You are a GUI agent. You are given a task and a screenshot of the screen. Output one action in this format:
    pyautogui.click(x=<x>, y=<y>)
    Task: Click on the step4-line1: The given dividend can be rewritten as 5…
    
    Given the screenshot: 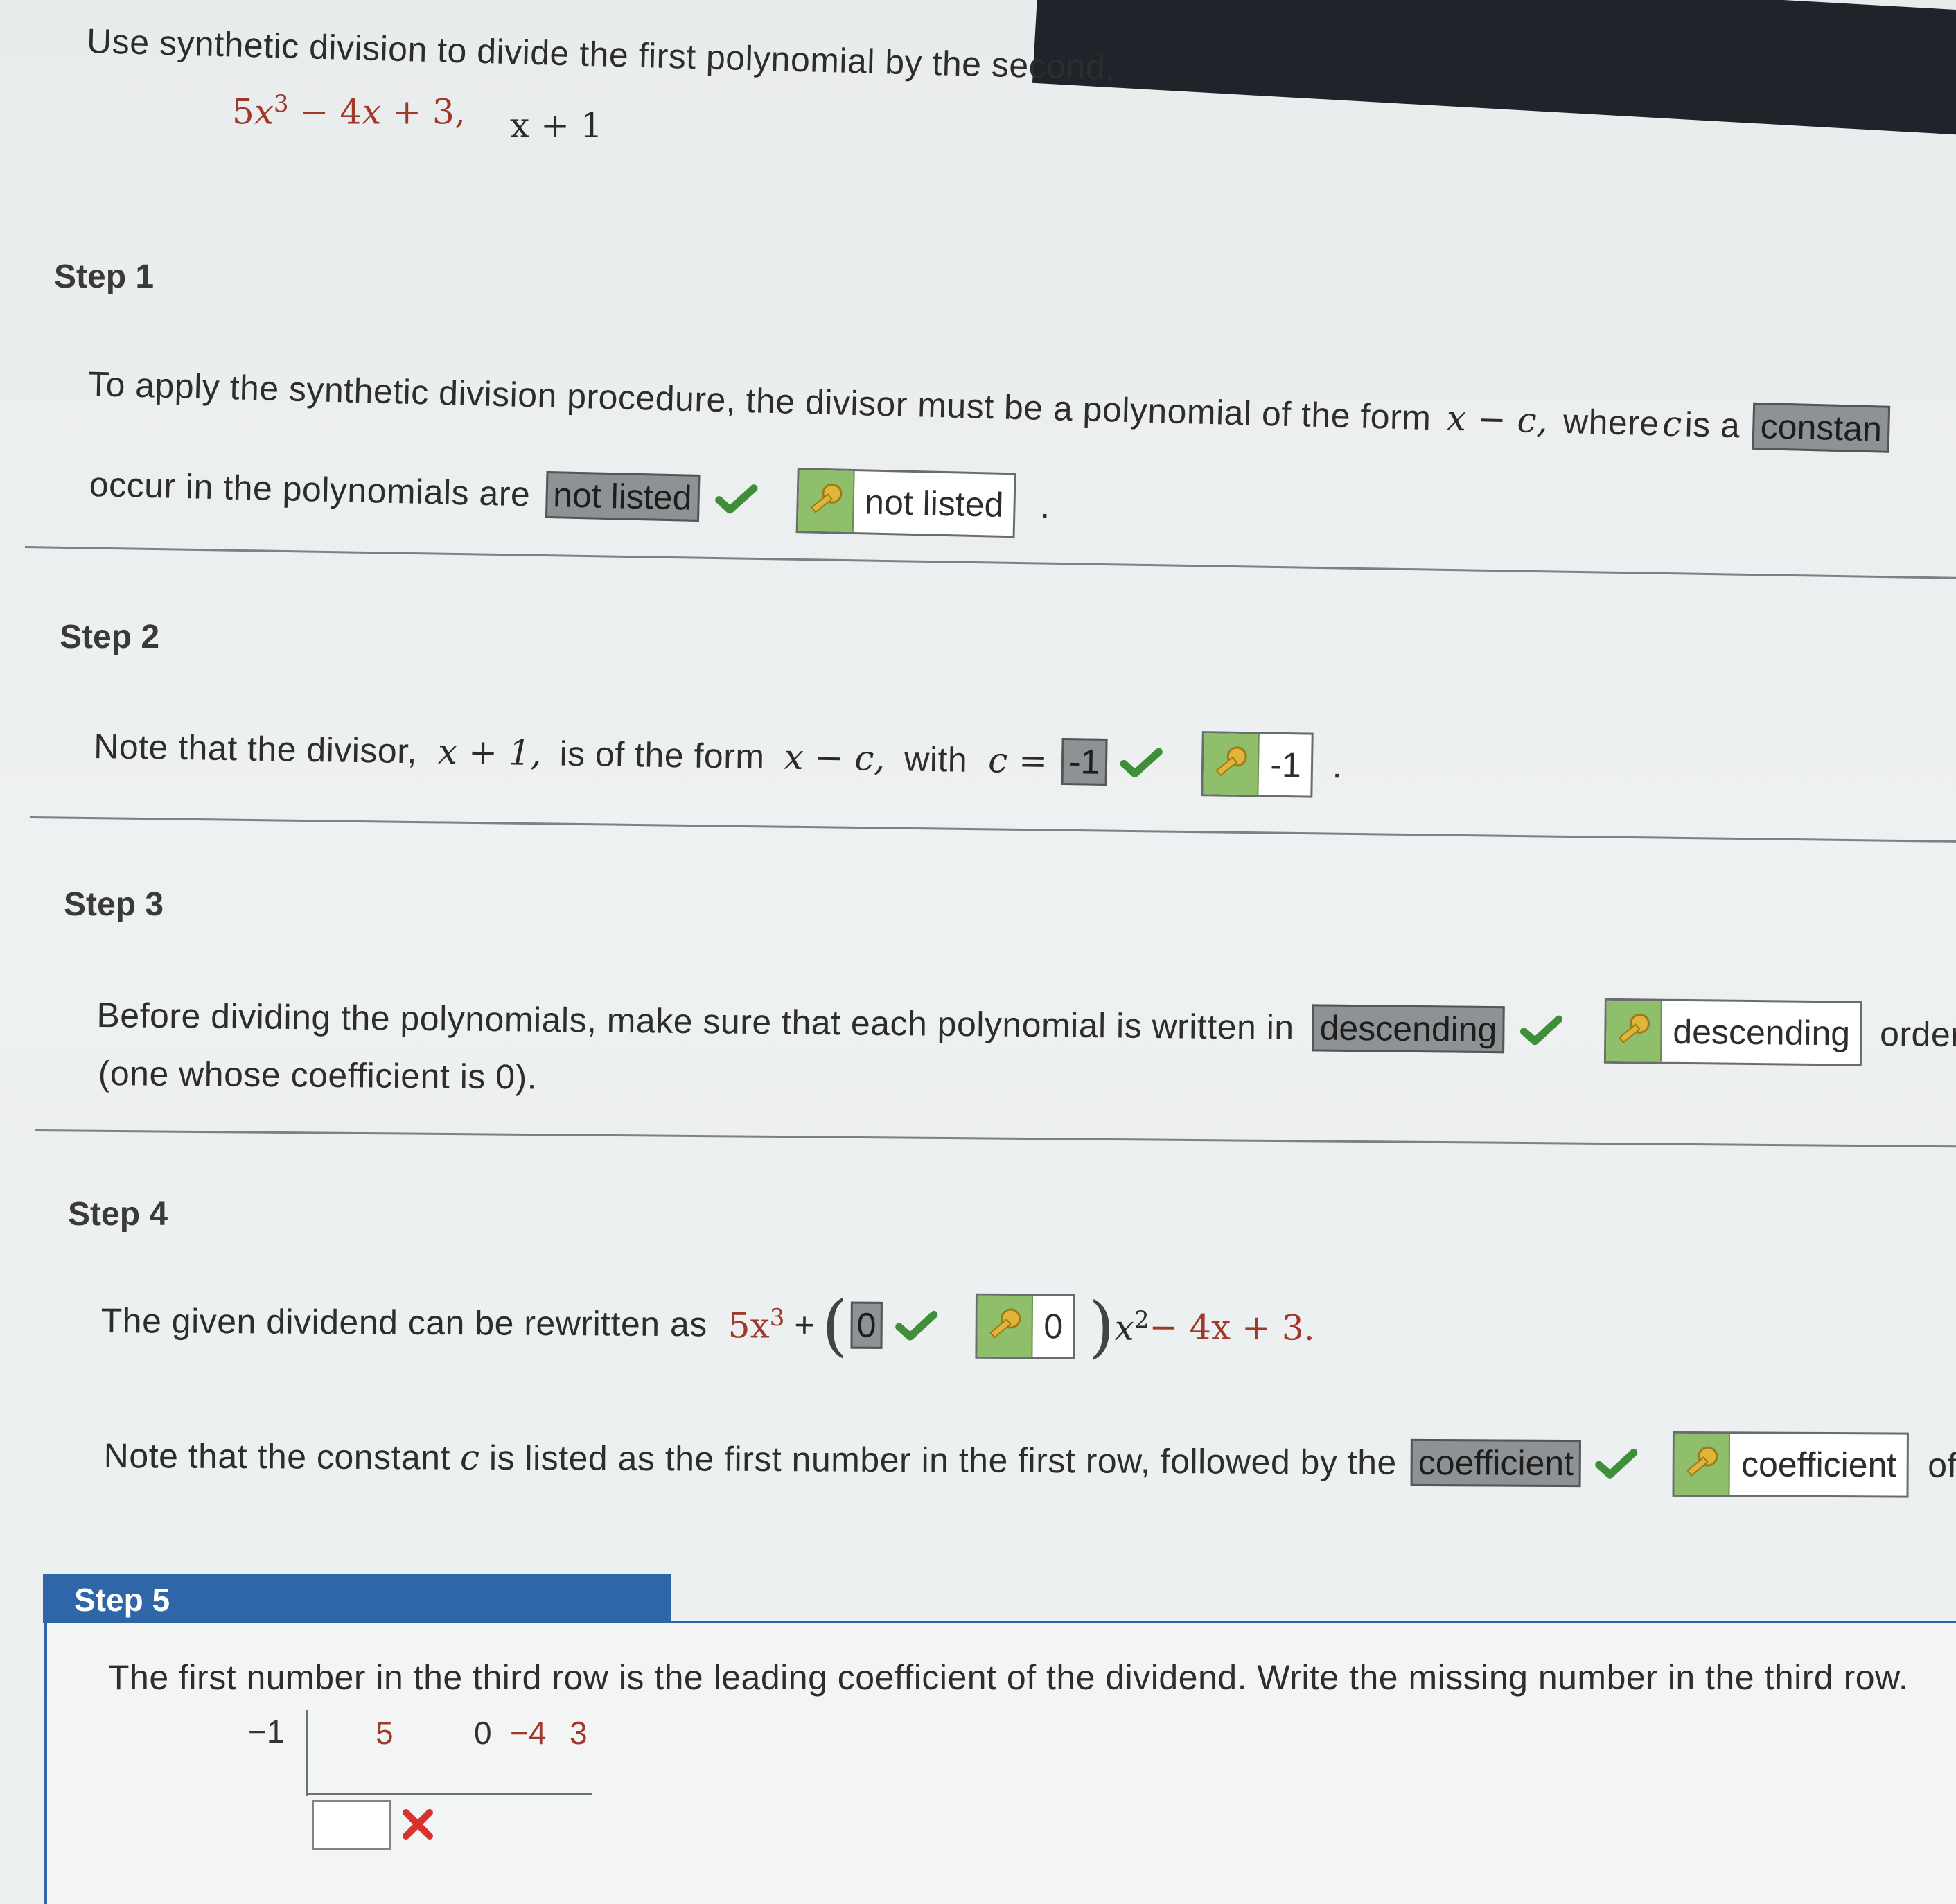 What is the action you would take?
    pyautogui.click(x=707, y=1326)
    